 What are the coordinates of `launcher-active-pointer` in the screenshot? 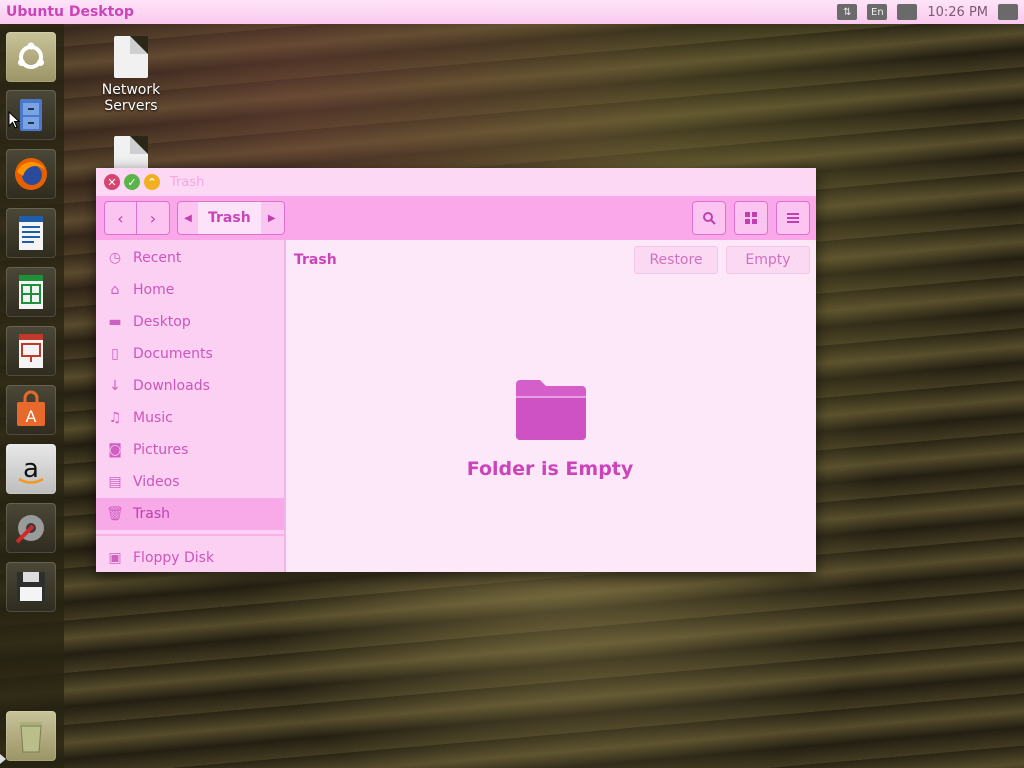 It's located at (3, 759).